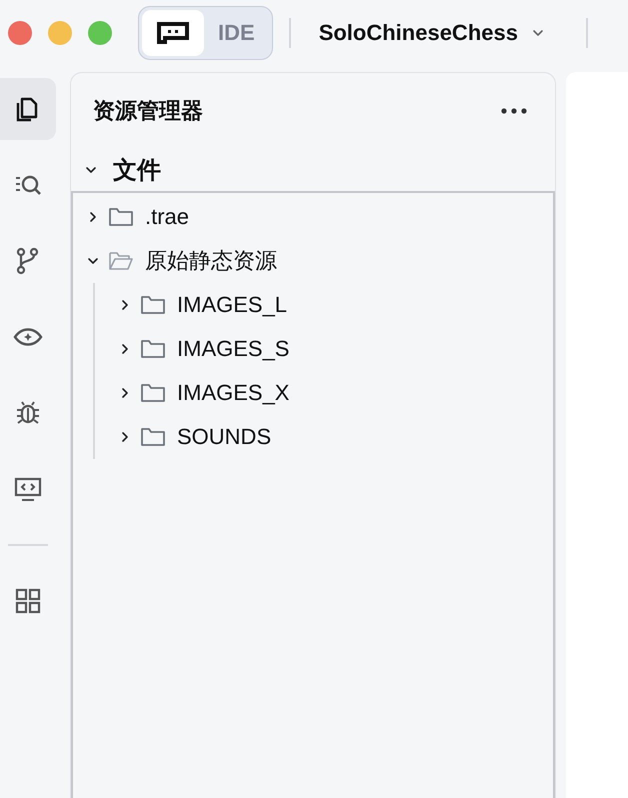  Describe the element at coordinates (233, 393) in the screenshot. I see `folder-name: IMAGES_X` at that location.